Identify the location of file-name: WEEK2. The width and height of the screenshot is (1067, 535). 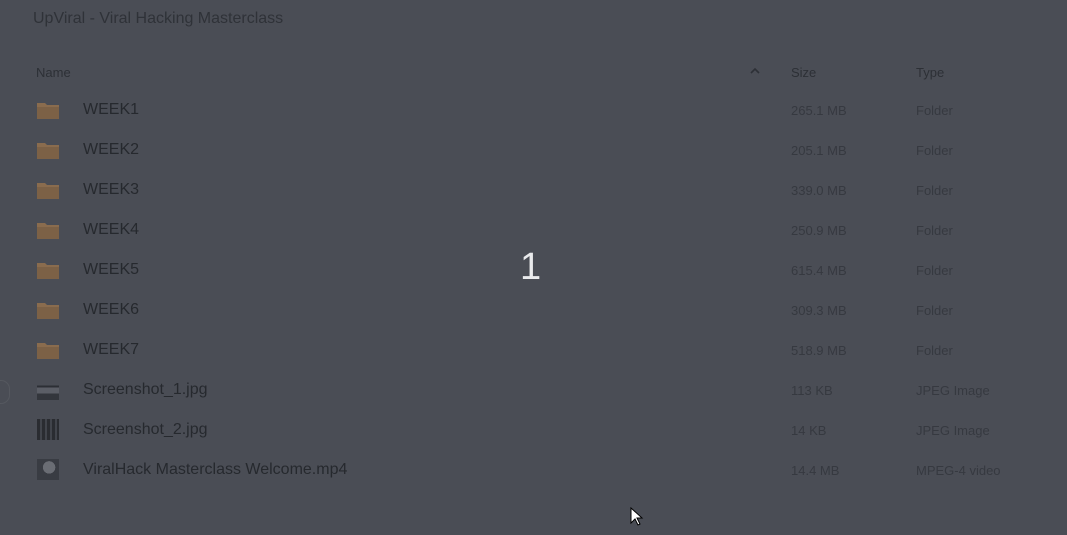
(111, 149).